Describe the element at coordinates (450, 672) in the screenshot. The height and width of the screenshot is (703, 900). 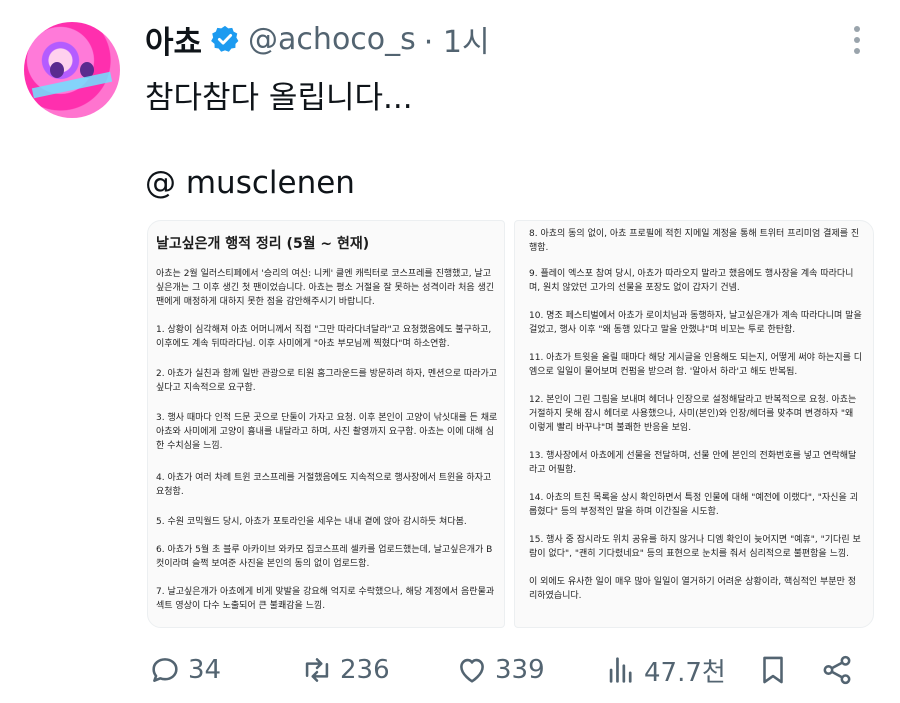
I see `action-bar: 34 236 339 47.7천` at that location.